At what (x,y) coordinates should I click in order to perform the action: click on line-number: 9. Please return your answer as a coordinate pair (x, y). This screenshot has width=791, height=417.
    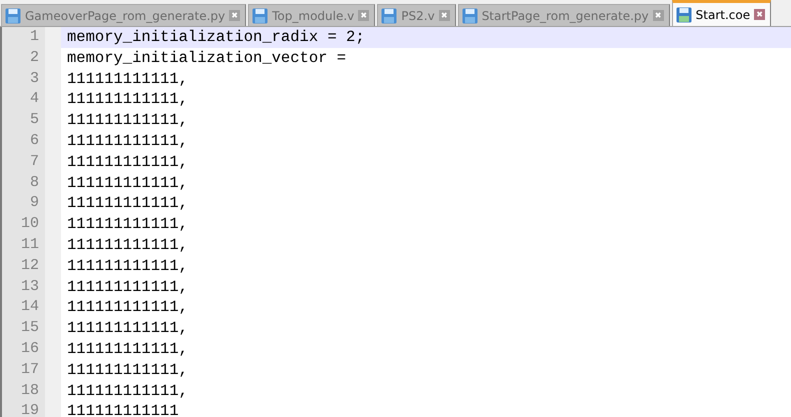
    Looking at the image, I should click on (34, 203).